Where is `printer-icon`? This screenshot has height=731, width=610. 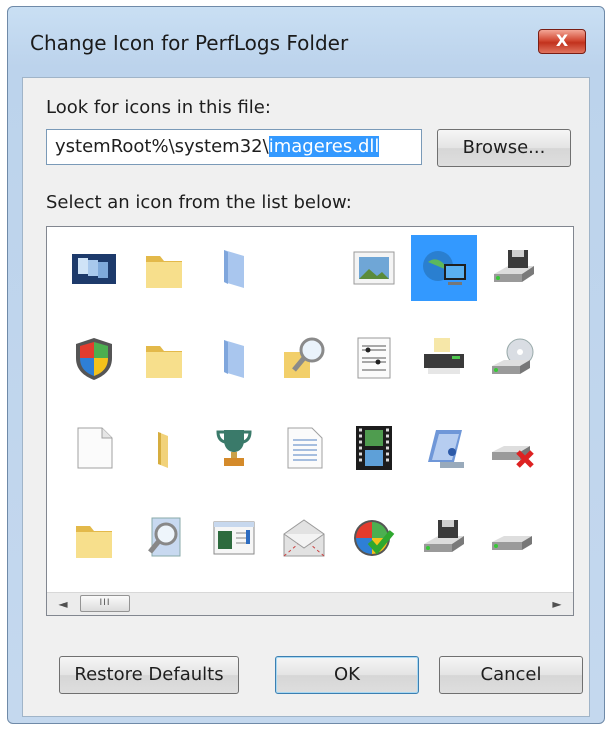 printer-icon is located at coordinates (444, 356).